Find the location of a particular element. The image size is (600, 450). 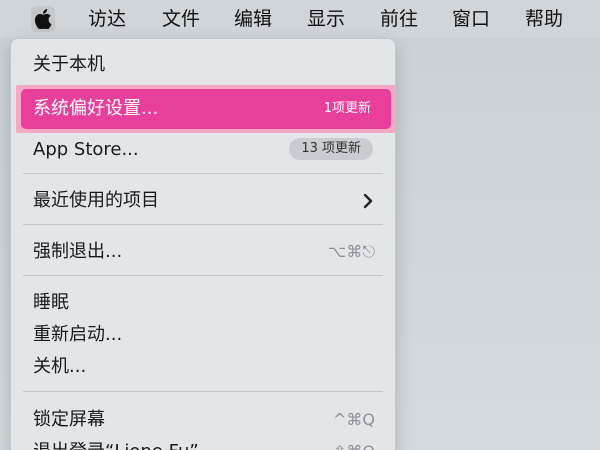

menu-edit: 编辑 is located at coordinates (253, 19).